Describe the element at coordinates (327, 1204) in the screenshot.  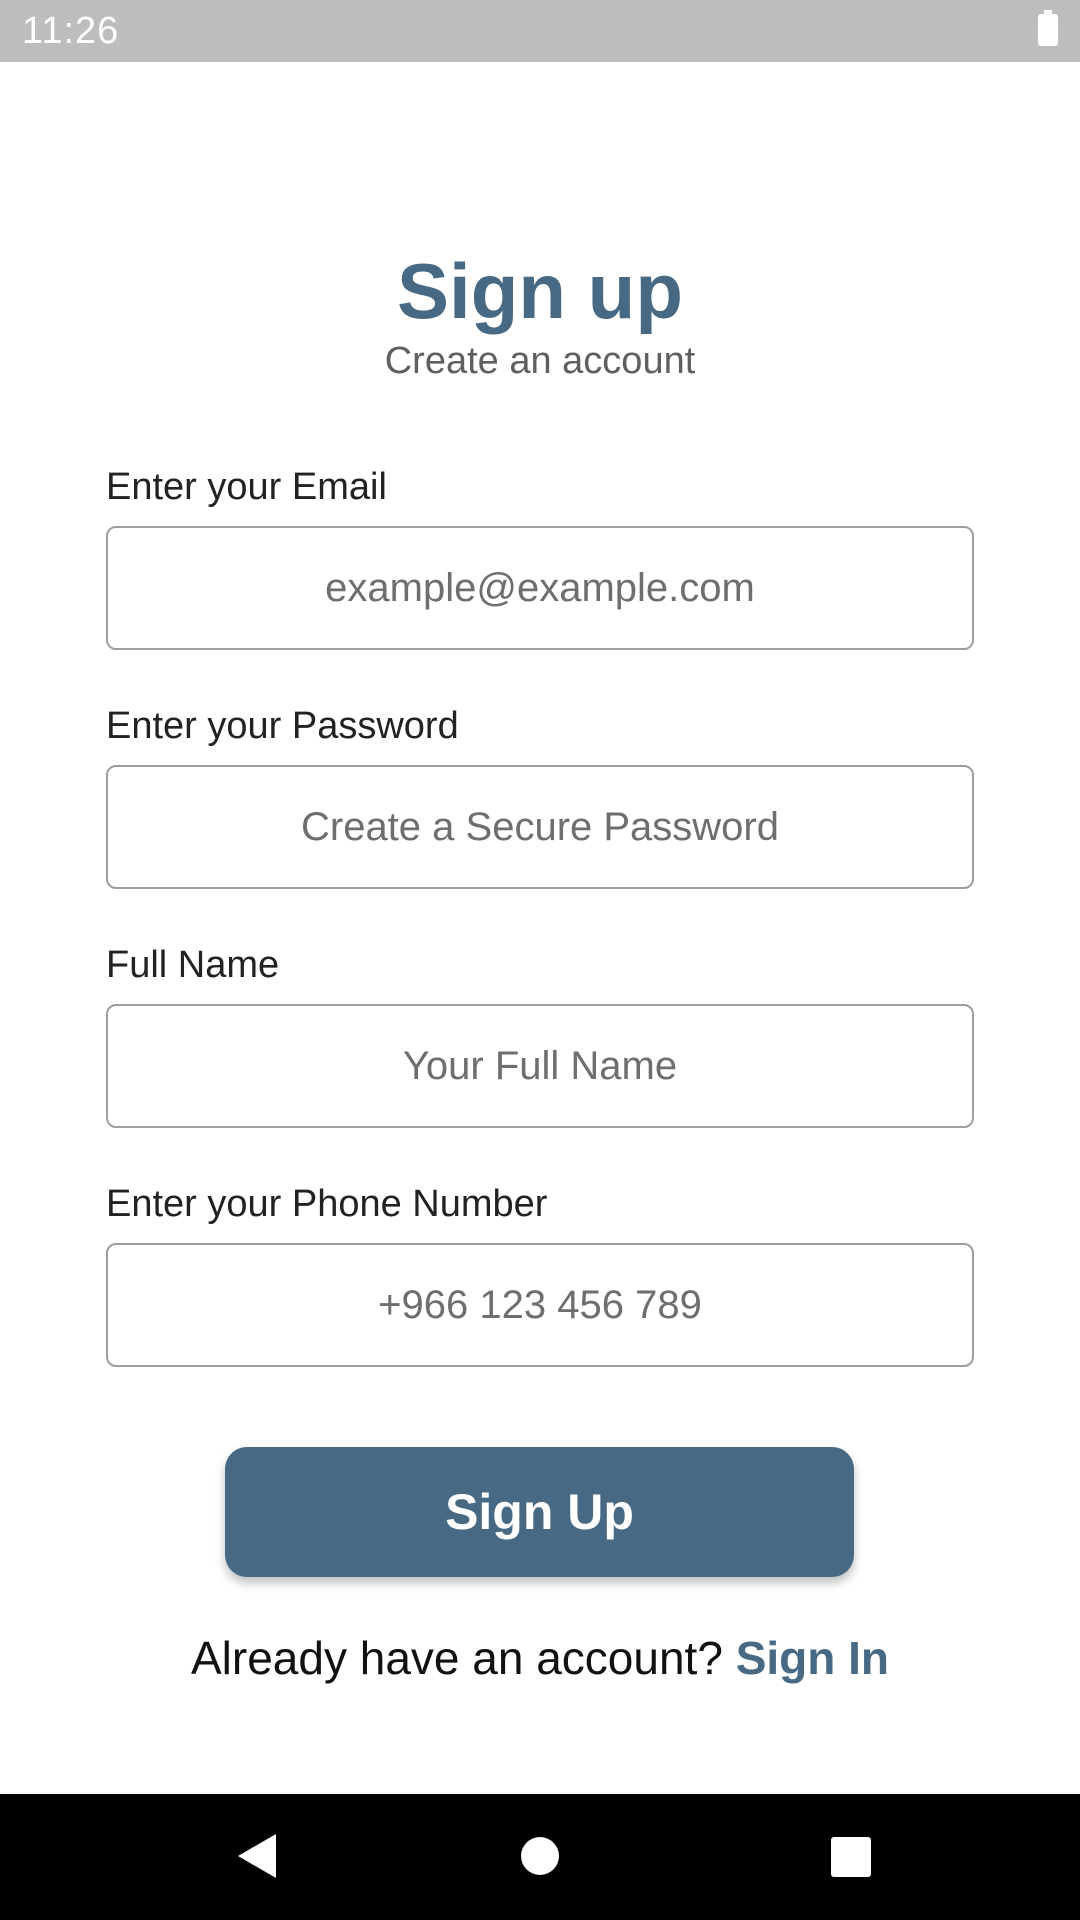
I see `phone-label: Enter your Phone Number` at that location.